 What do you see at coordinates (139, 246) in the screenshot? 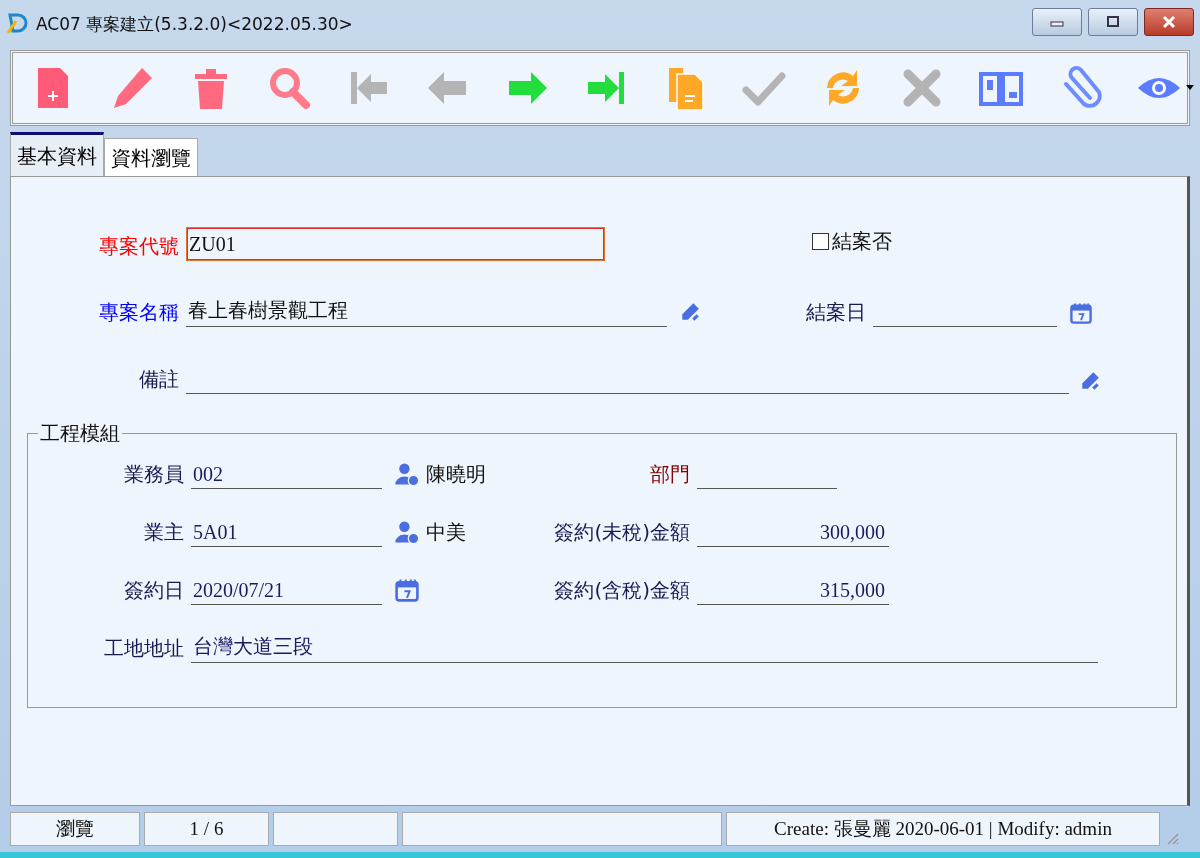
I see `field-label: 專案代號` at bounding box center [139, 246].